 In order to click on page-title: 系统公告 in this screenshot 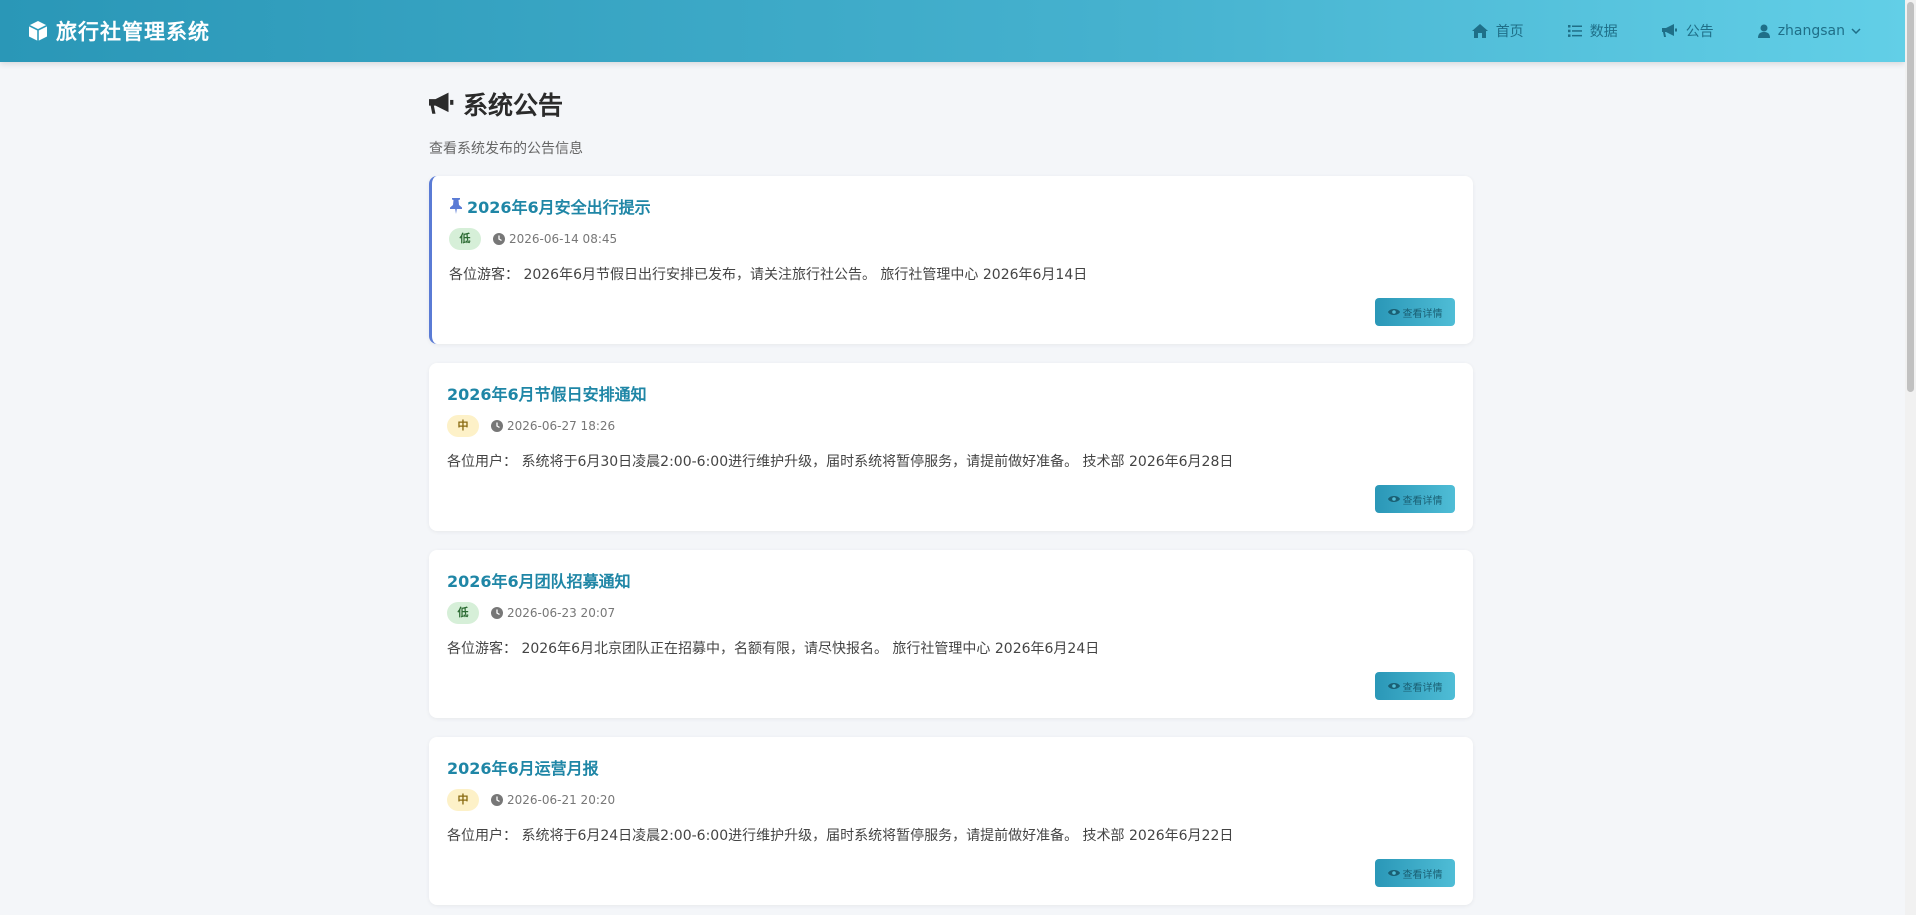, I will do `click(951, 104)`.